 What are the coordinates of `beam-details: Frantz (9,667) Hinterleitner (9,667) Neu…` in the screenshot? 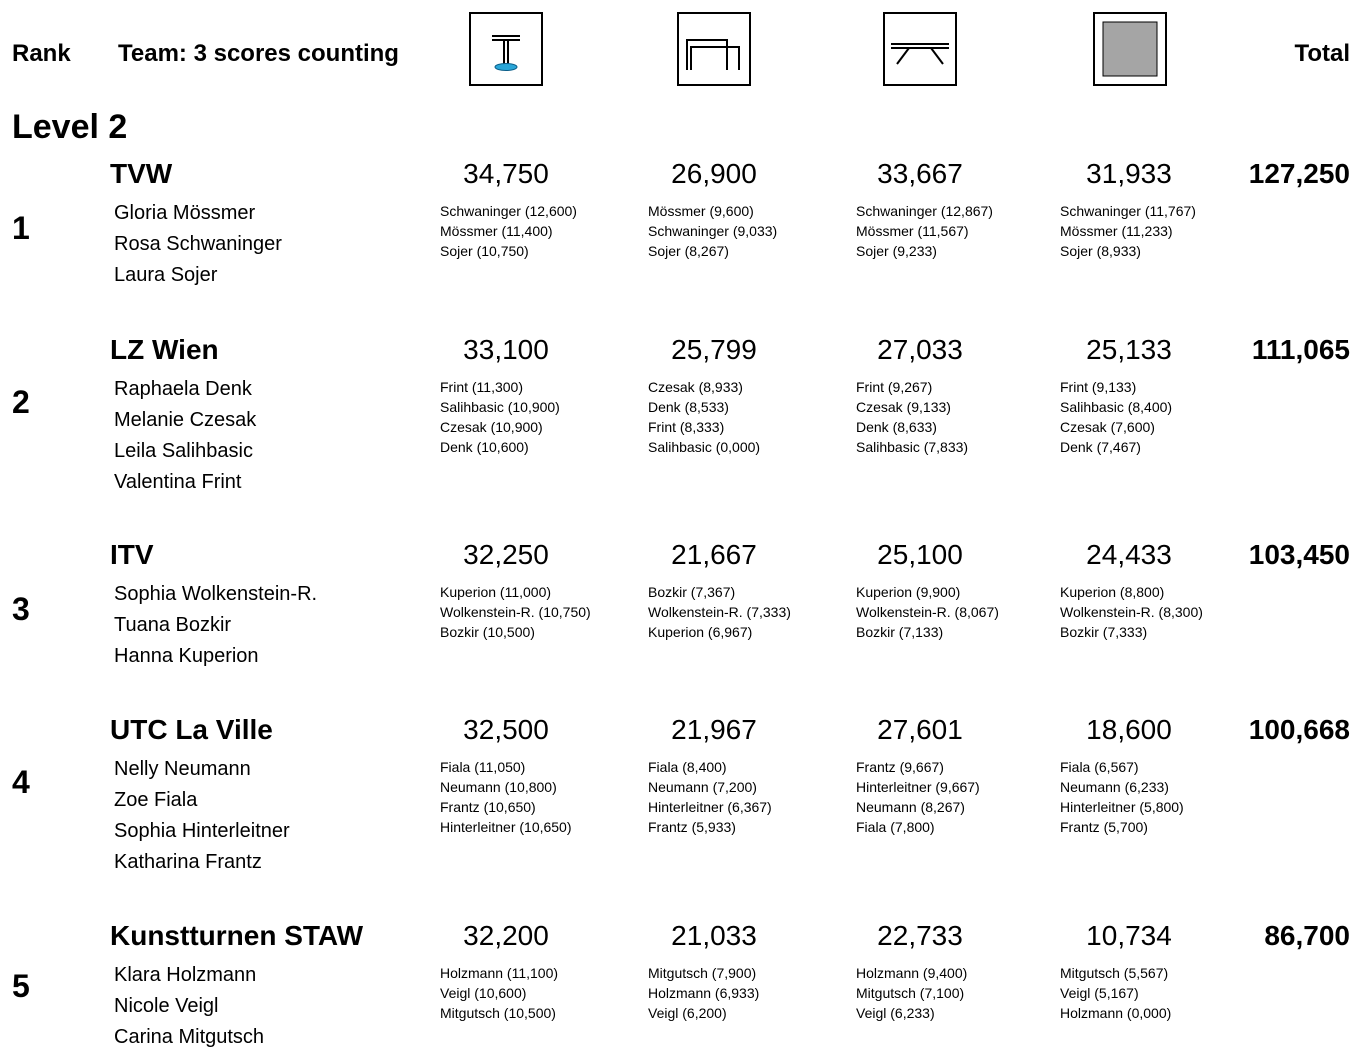 It's located at (918, 797).